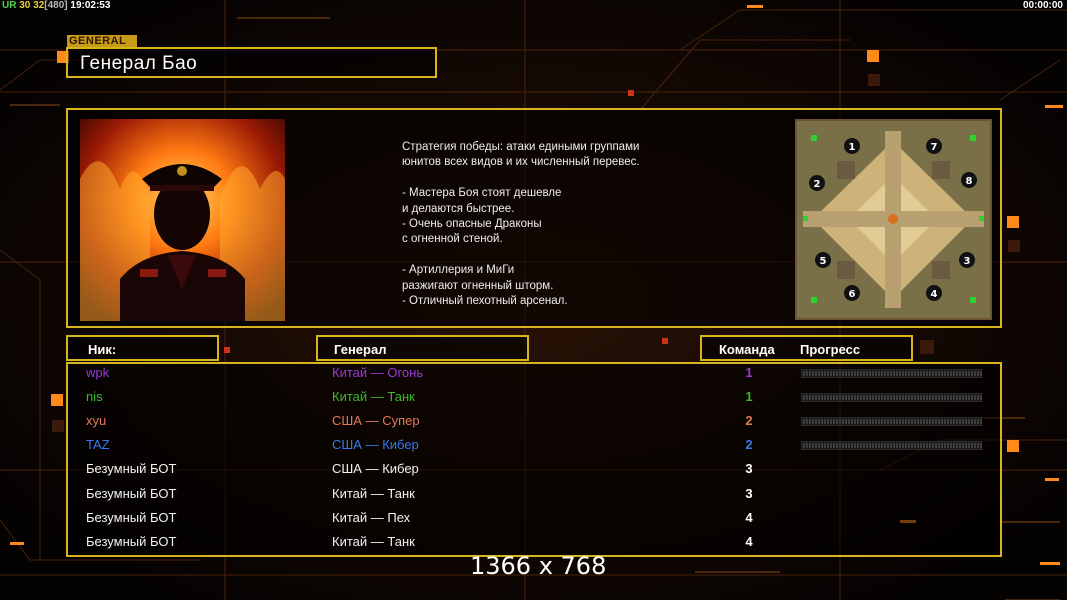 The height and width of the screenshot is (600, 1067). I want to click on header-nick: Ник:, so click(102, 349).